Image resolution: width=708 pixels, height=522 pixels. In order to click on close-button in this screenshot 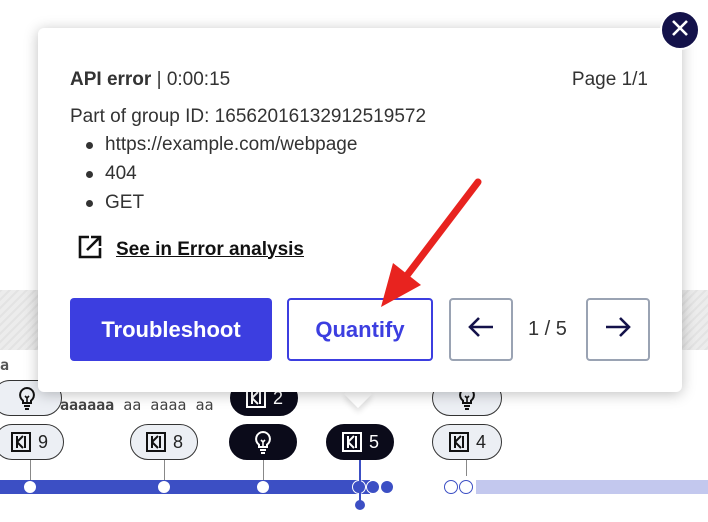, I will do `click(680, 30)`.